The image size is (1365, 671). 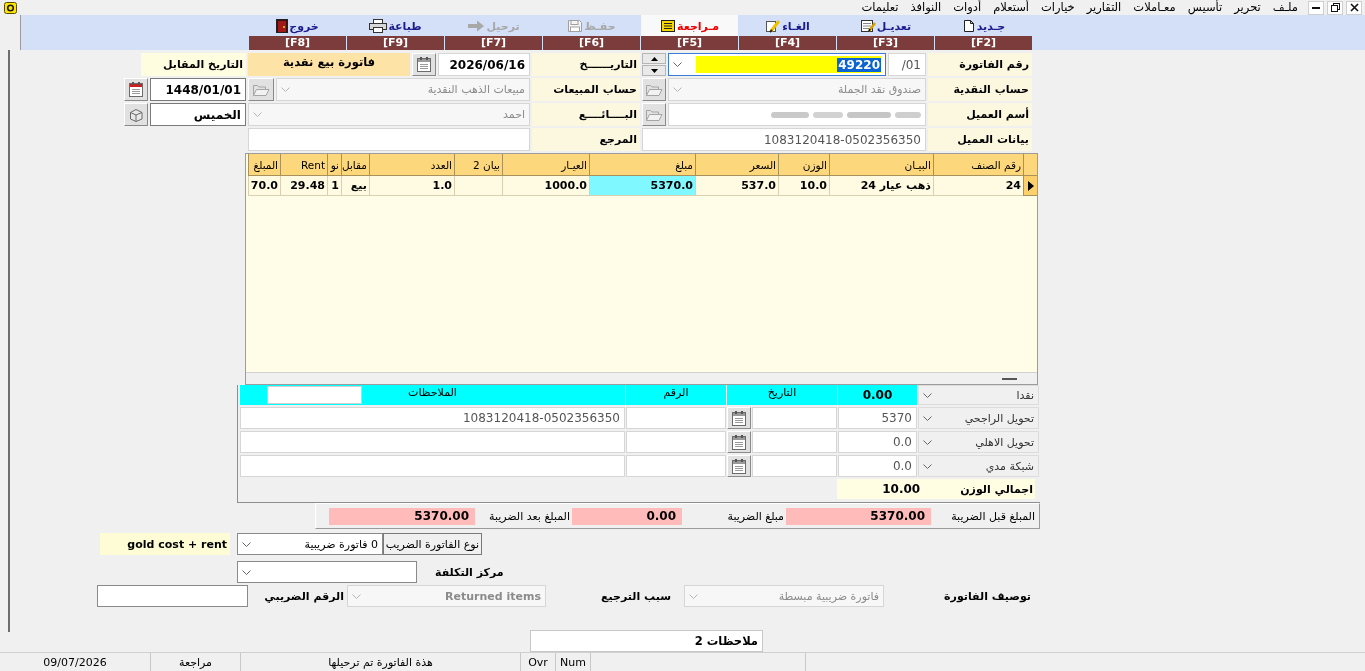 What do you see at coordinates (198, 114) in the screenshot?
I see `day-field: الخميس` at bounding box center [198, 114].